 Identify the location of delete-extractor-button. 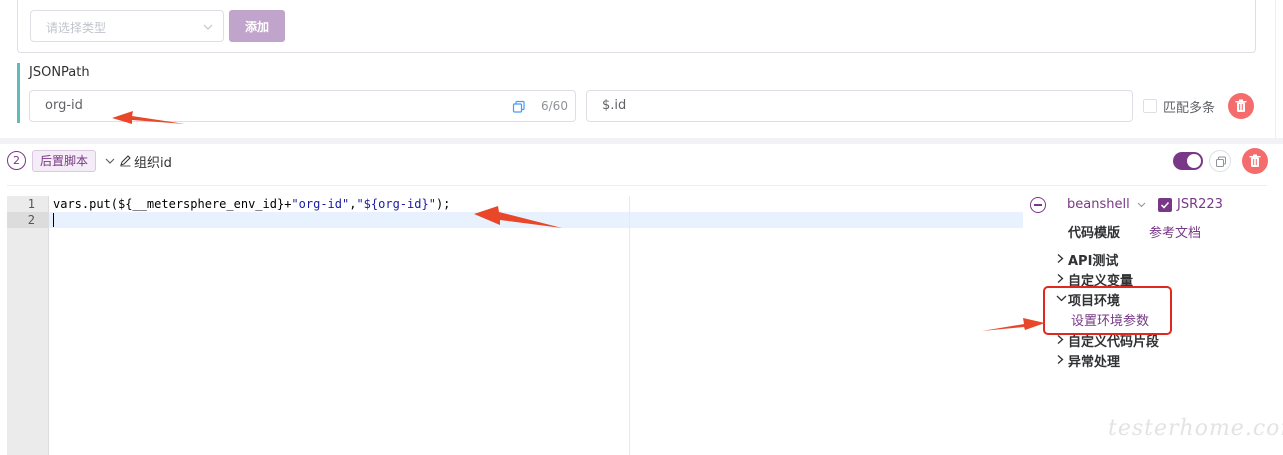
(1241, 106).